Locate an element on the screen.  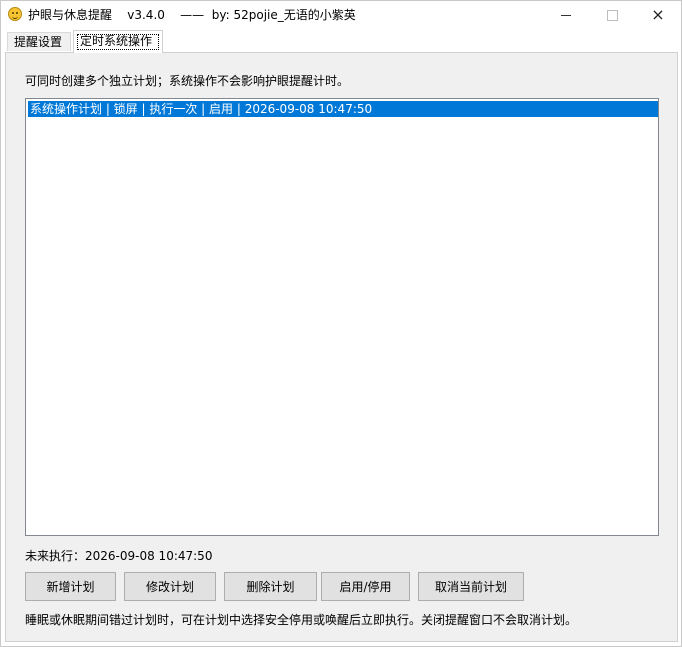
close-icon: × is located at coordinates (658, 14).